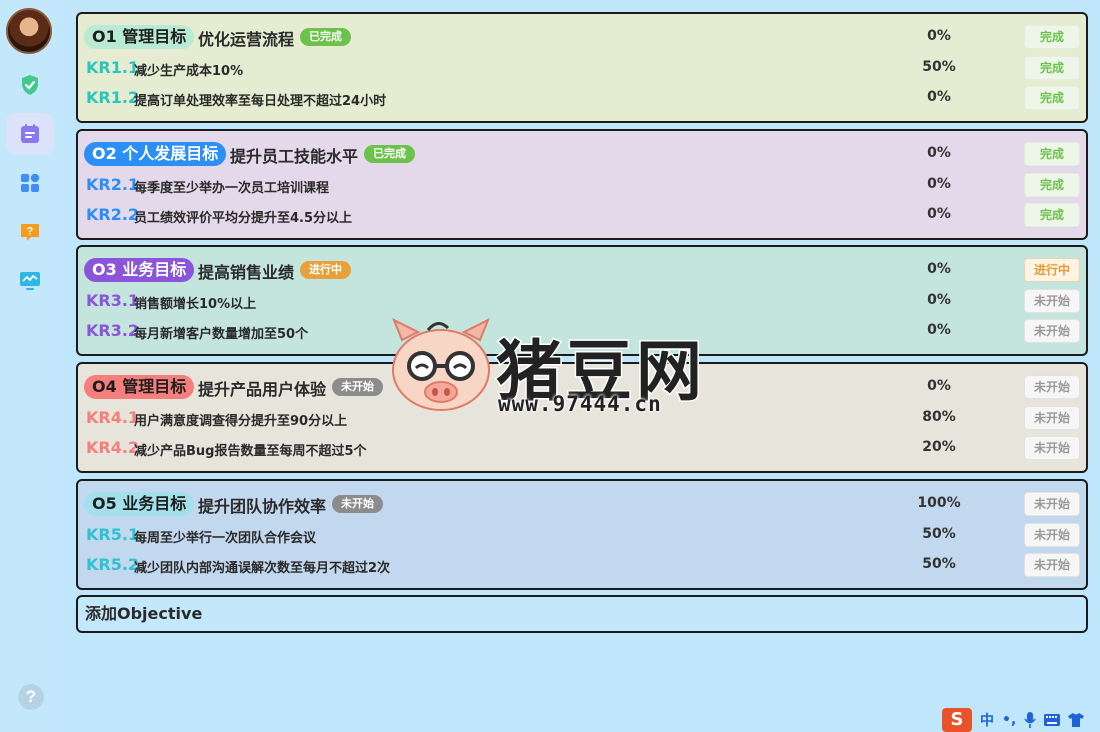 The height and width of the screenshot is (732, 1100). I want to click on objective-title: 提高销售业绩, so click(246, 271).